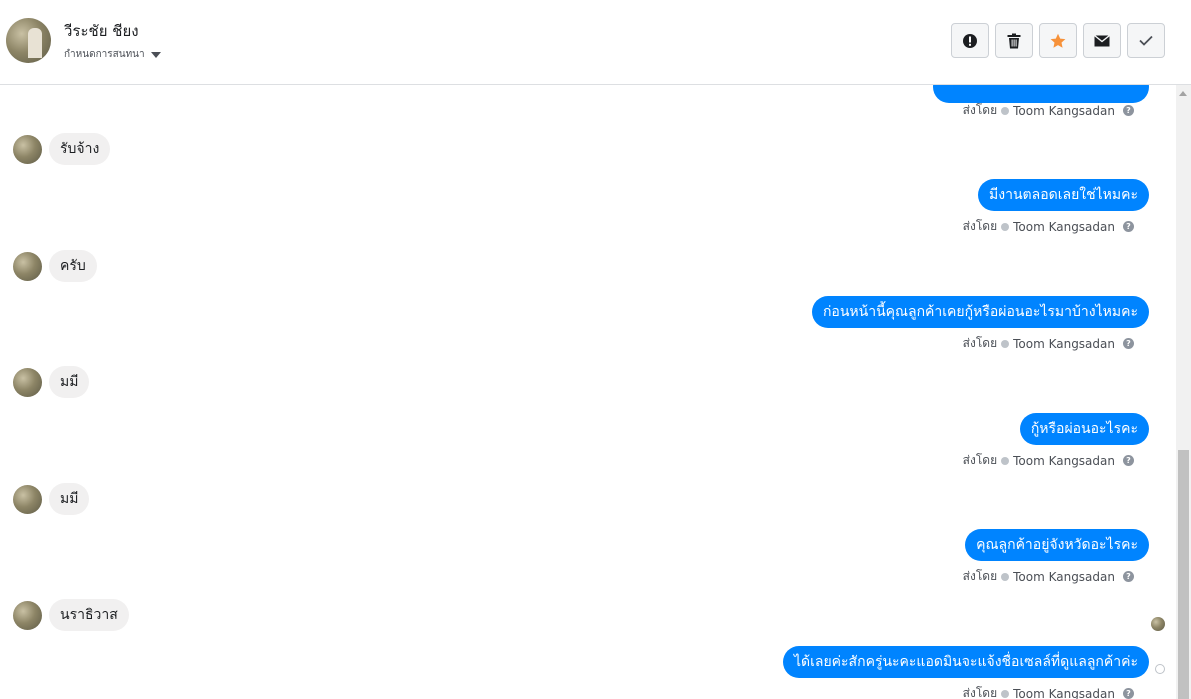 The width and height of the screenshot is (1191, 699). Describe the element at coordinates (1183, 93) in the screenshot. I see `scroll-up-arrow-icon` at that location.